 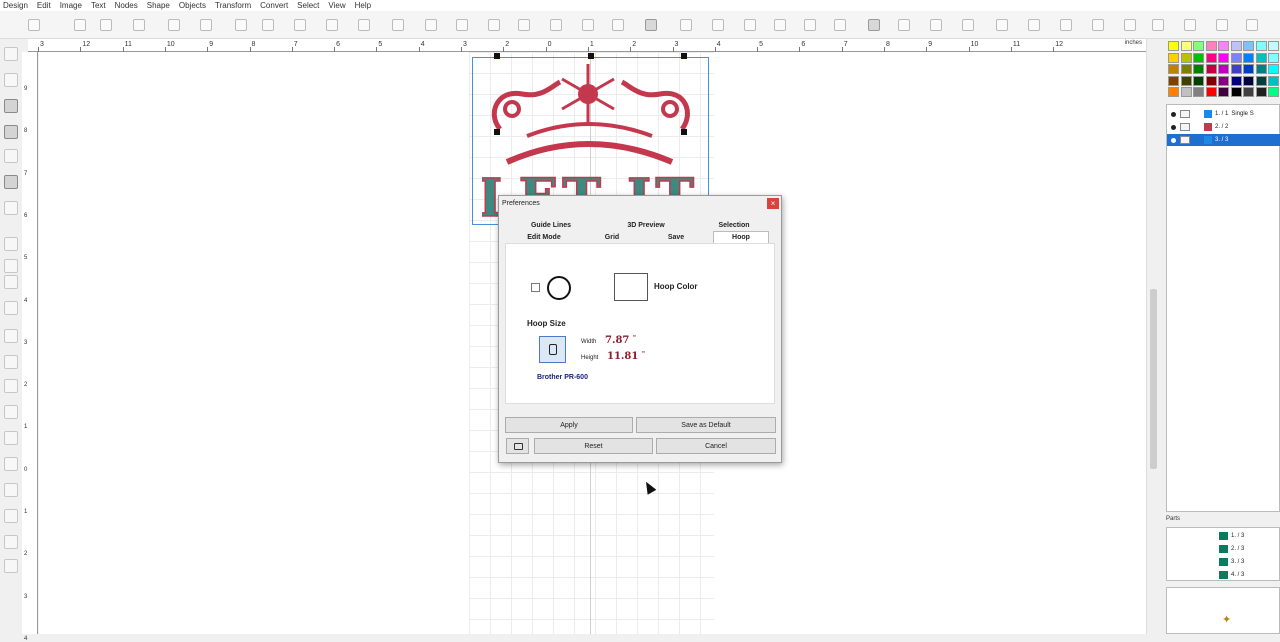 I want to click on tab-3d-preview: 3D Preview, so click(x=646, y=225).